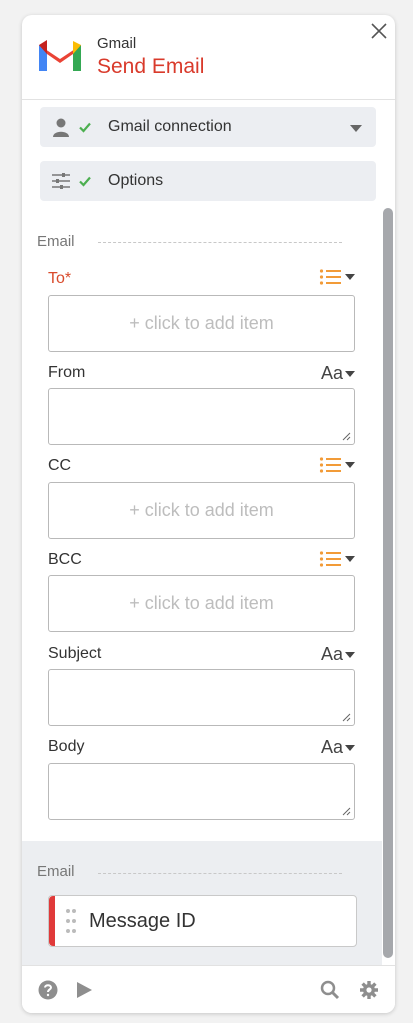 This screenshot has height=1023, width=413. Describe the element at coordinates (202, 921) in the screenshot. I see `output-item-message-id: Message ID` at that location.